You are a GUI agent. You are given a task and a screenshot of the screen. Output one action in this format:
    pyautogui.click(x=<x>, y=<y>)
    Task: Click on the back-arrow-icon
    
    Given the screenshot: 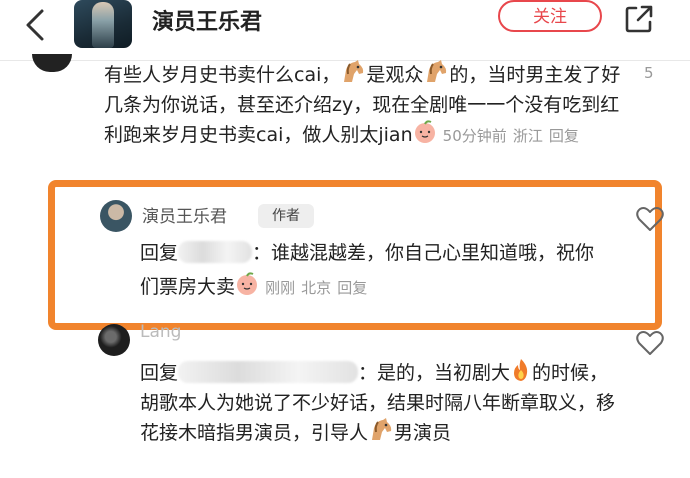 What is the action you would take?
    pyautogui.click(x=37, y=25)
    